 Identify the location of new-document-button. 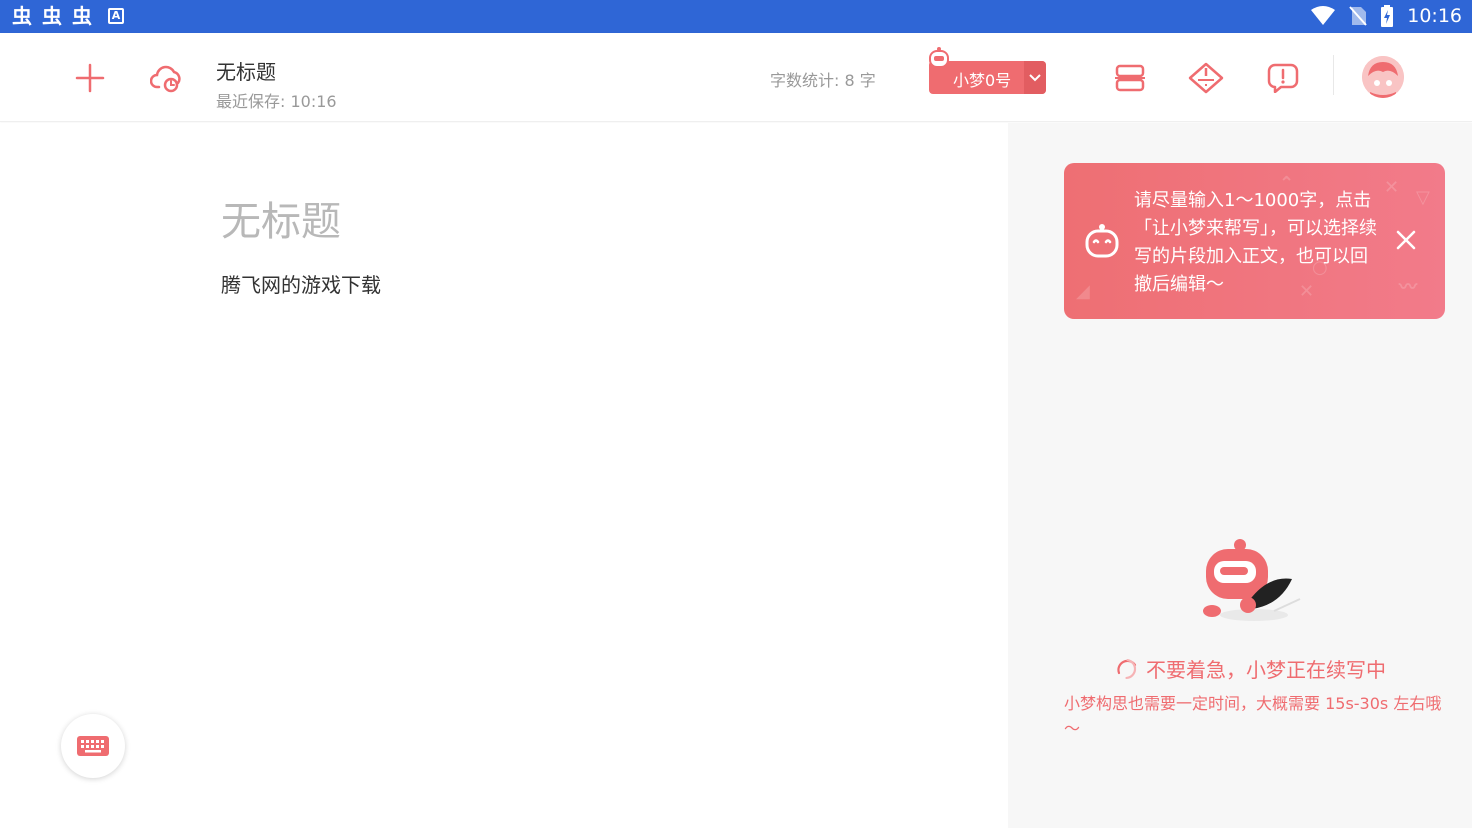
(90, 78).